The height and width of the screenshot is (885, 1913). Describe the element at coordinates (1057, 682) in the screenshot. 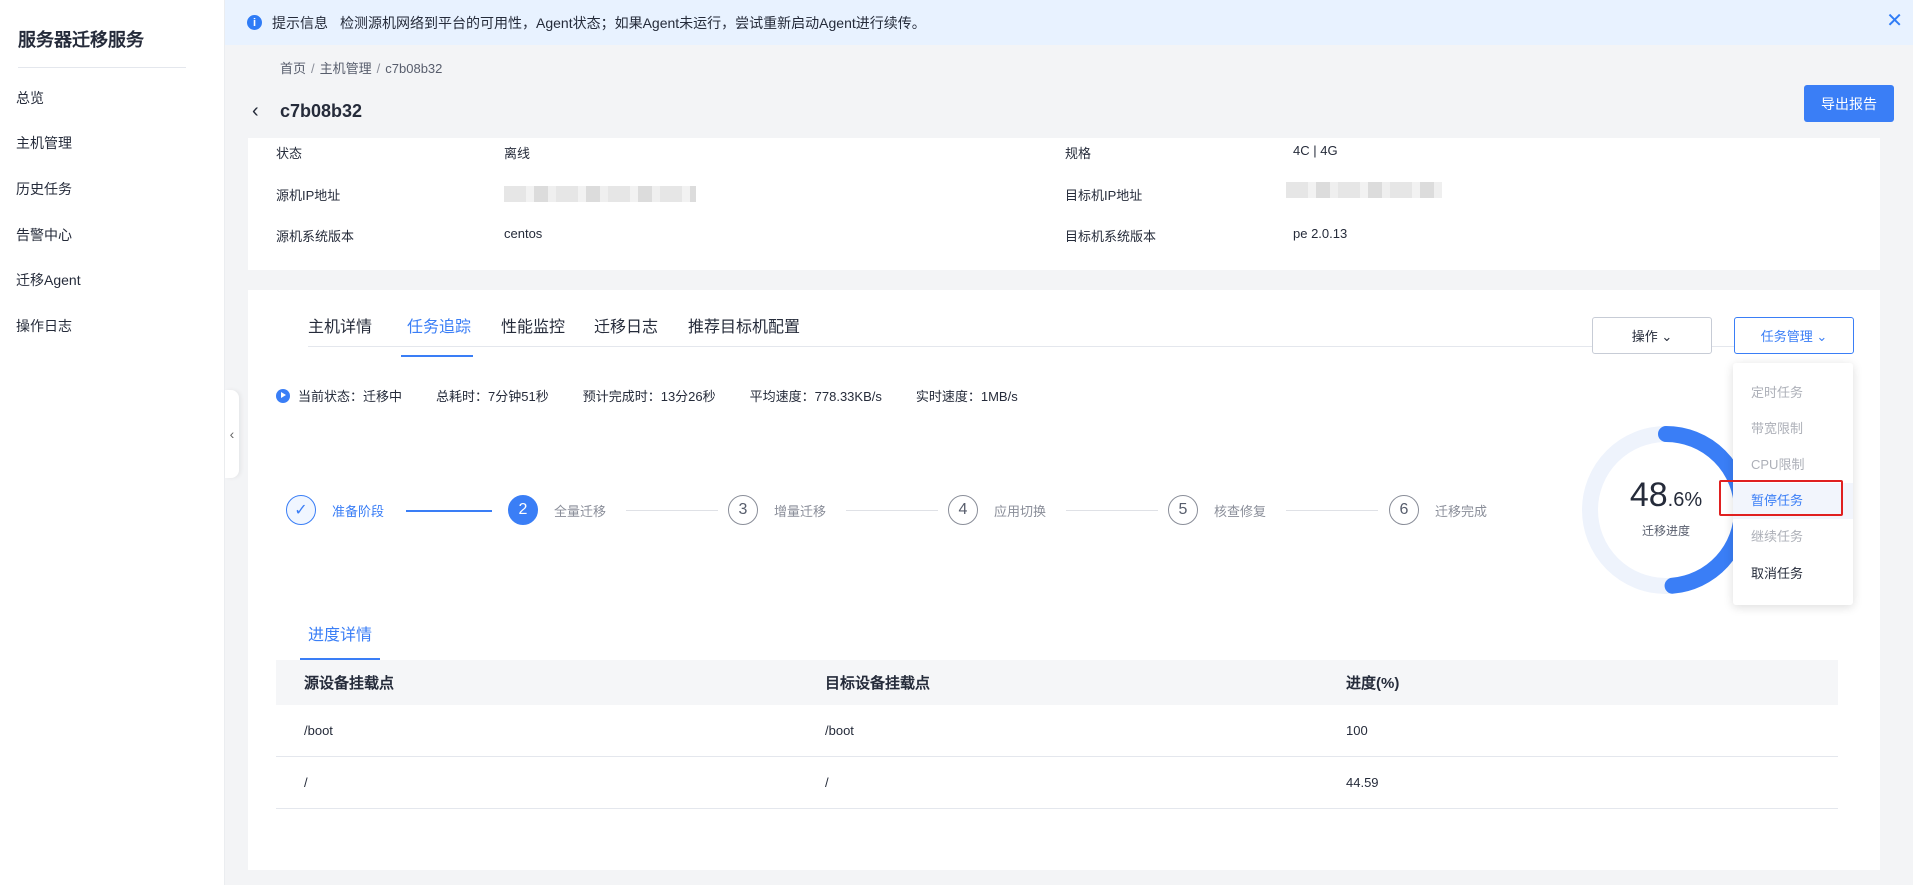

I see `table-header: 源设备挂载点 目标设备挂载点 进度(%)` at that location.